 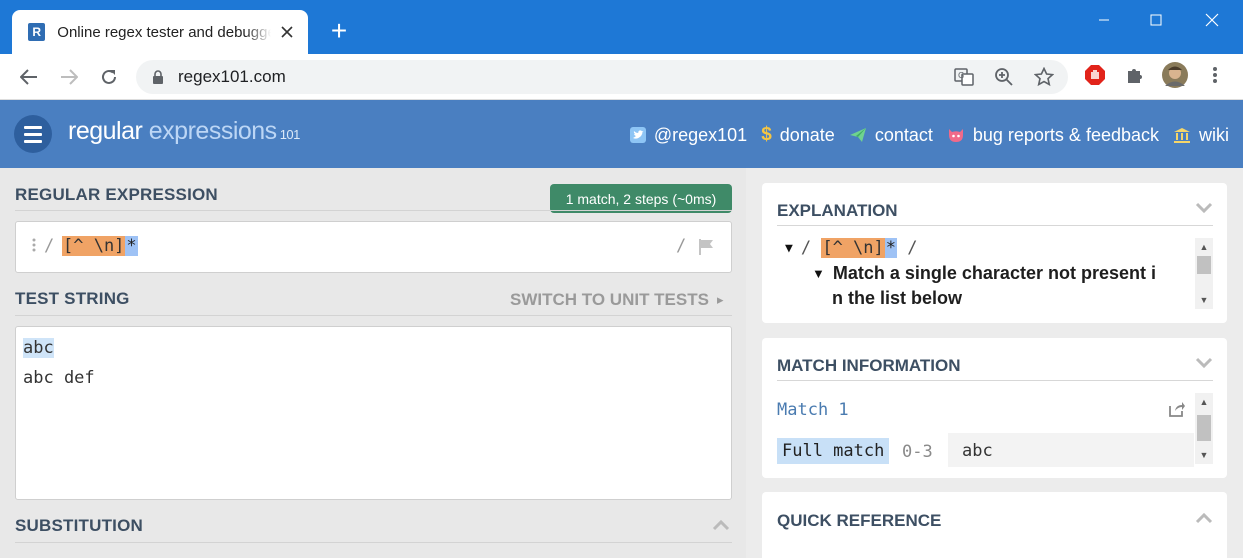 What do you see at coordinates (961, 75) in the screenshot?
I see `svg-text: G` at bounding box center [961, 75].